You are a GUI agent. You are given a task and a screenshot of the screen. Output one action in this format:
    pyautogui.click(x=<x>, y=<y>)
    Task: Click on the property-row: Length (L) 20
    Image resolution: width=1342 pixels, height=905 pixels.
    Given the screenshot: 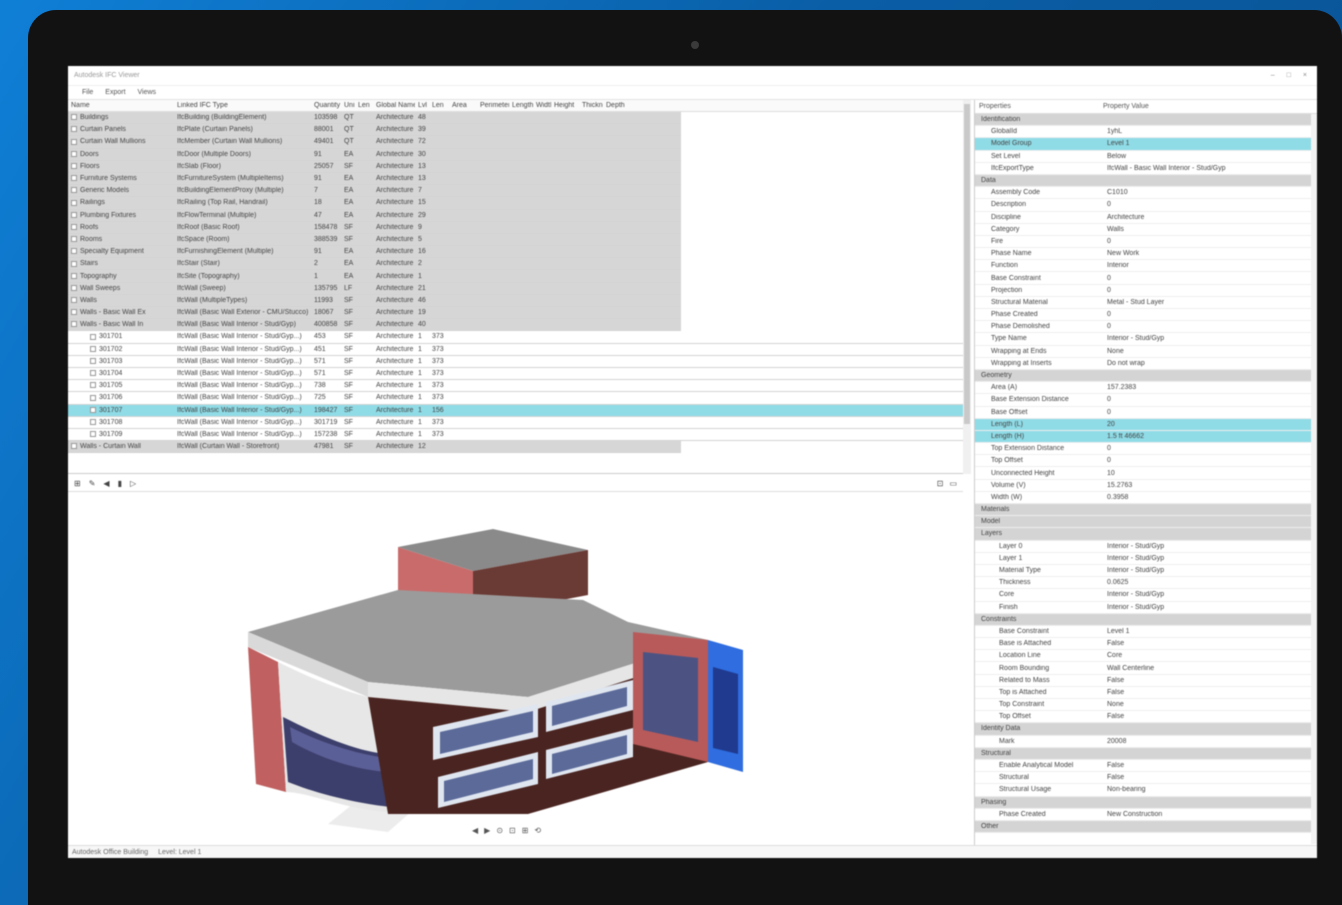 What is the action you would take?
    pyautogui.click(x=1146, y=424)
    